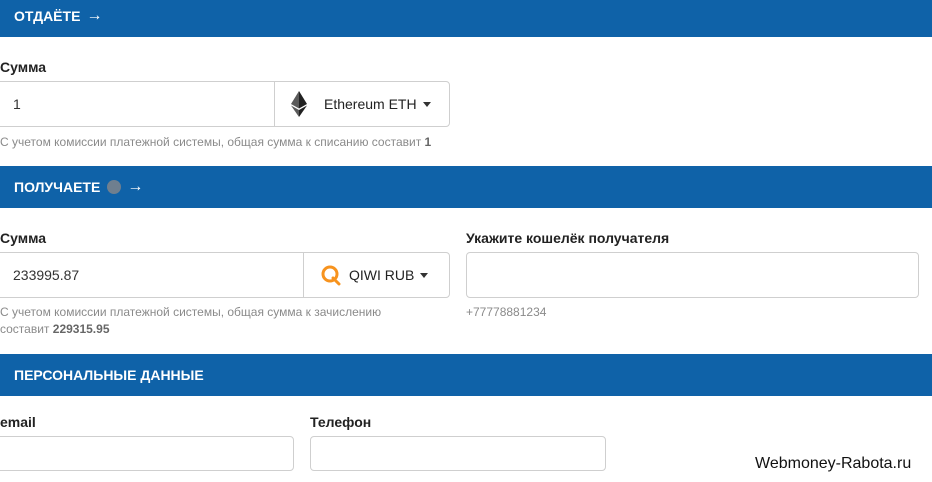  I want to click on receive-header-title: ПОЛУЧАЕТЕ, so click(57, 187).